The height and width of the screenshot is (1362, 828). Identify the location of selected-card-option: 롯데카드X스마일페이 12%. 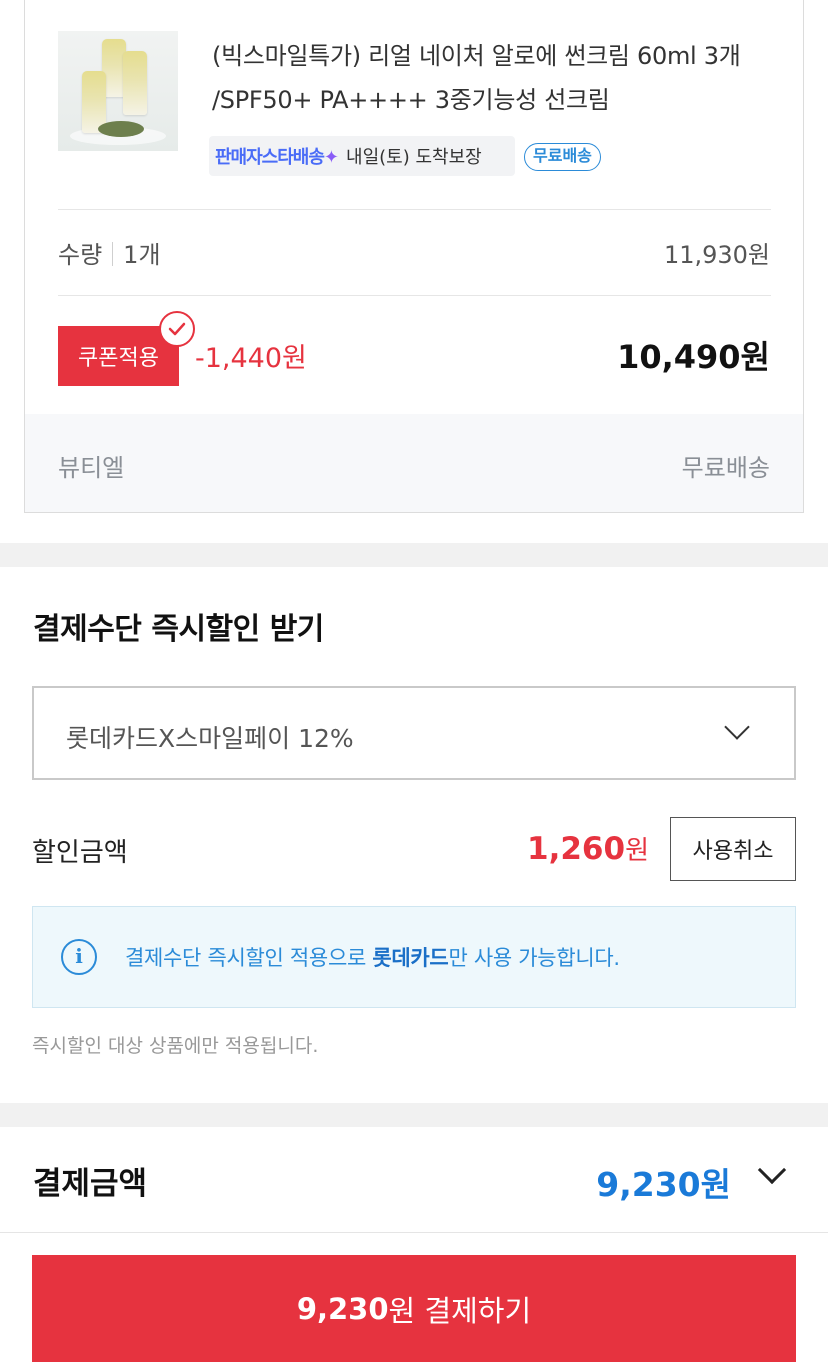
(210, 738).